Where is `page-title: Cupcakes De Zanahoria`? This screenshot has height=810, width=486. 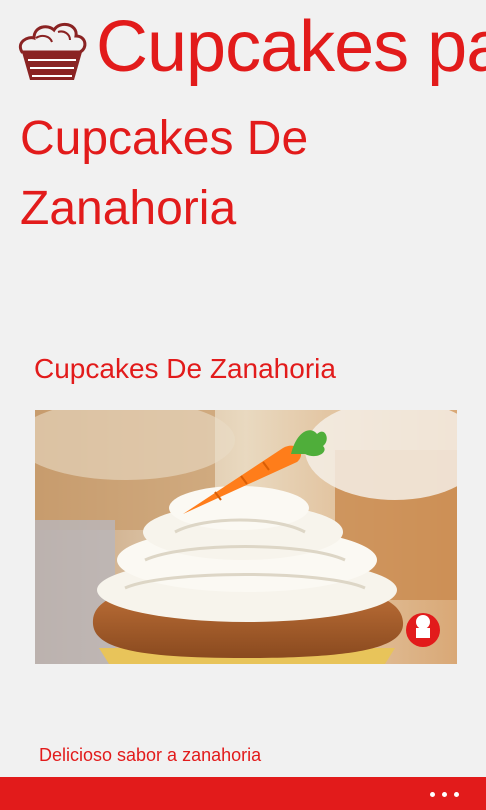
page-title: Cupcakes De Zanahoria is located at coordinates (164, 173).